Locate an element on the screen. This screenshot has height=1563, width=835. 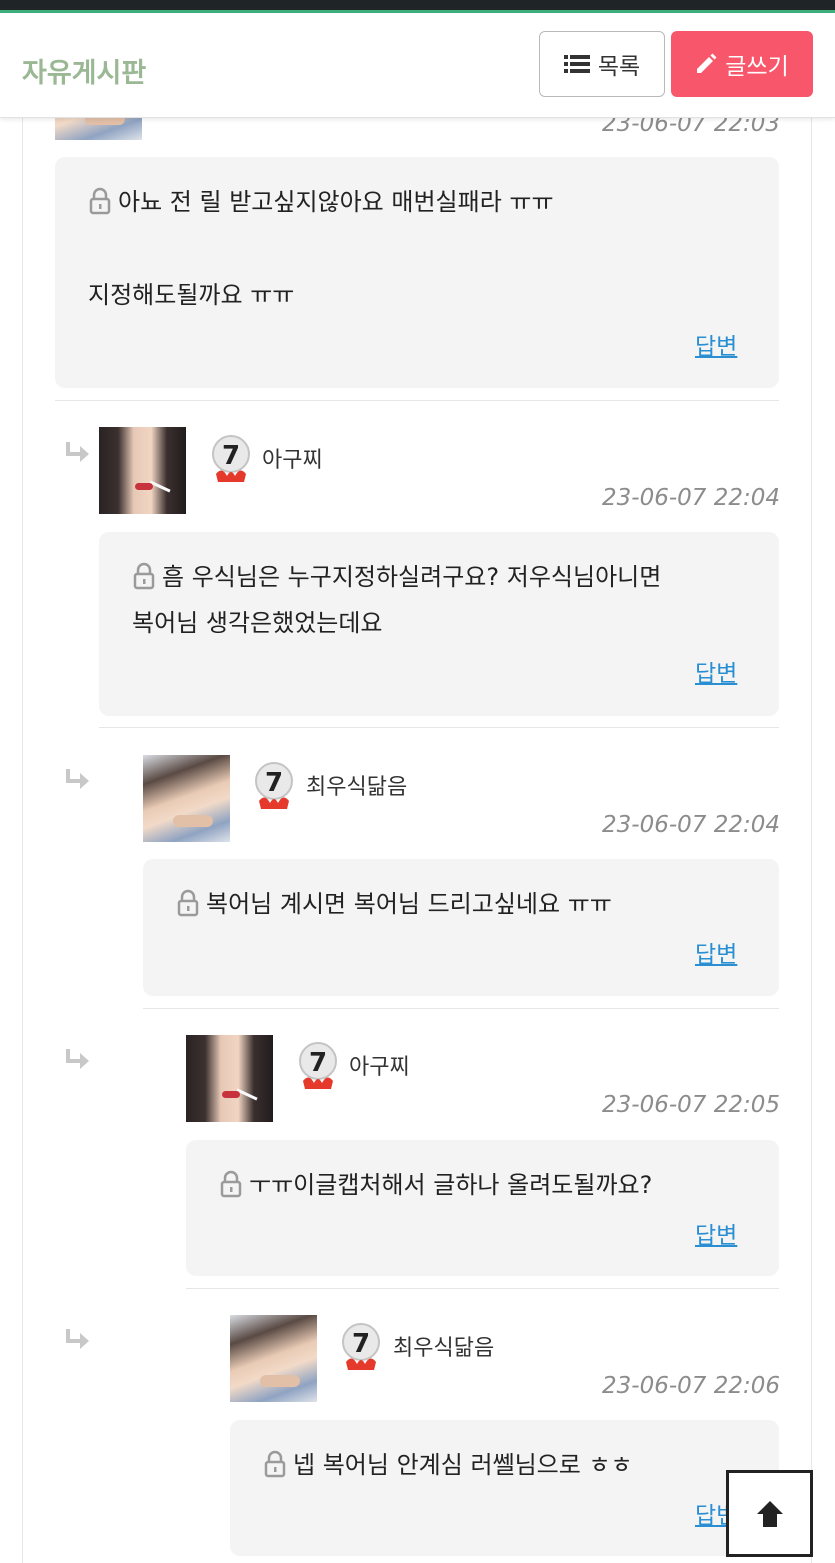
board-header: 자유게시판 목록 글쓰기 is located at coordinates (417, 65).